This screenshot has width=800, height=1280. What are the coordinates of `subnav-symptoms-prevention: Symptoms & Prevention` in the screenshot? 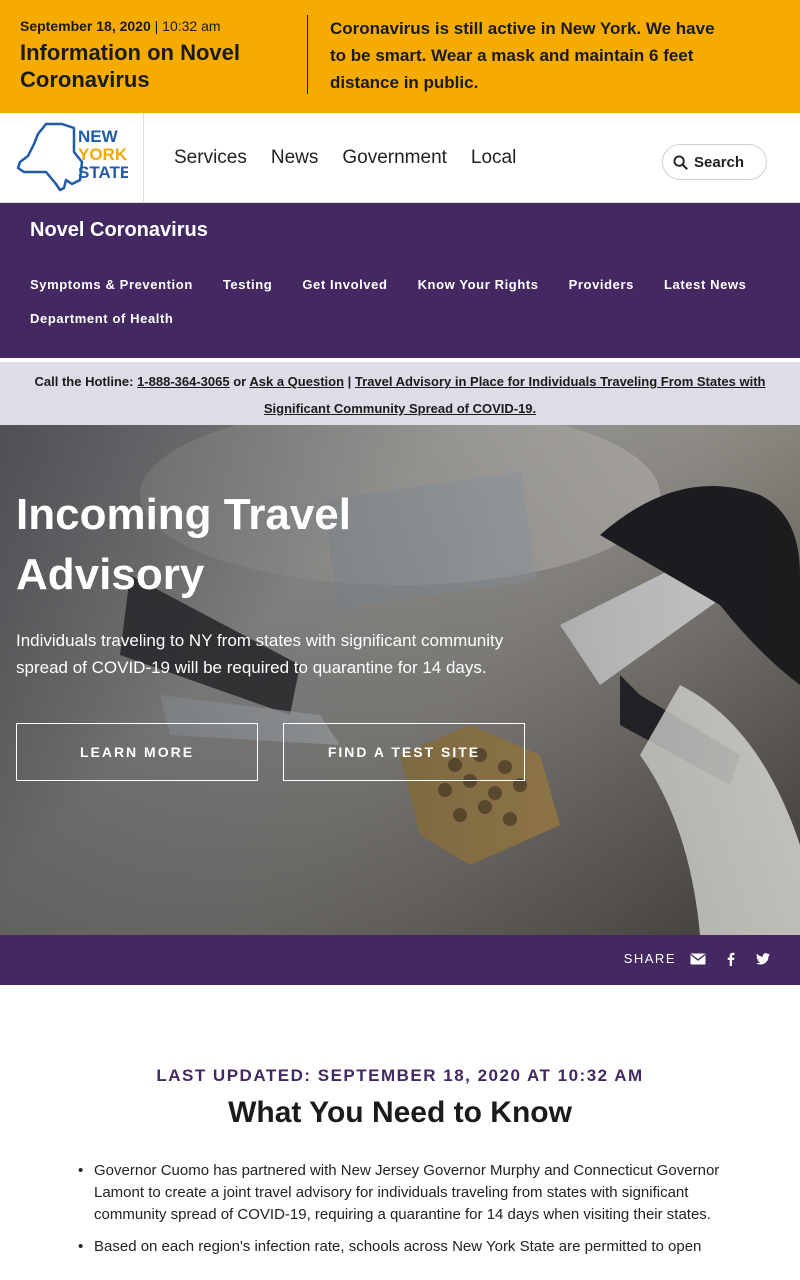 It's located at (111, 285).